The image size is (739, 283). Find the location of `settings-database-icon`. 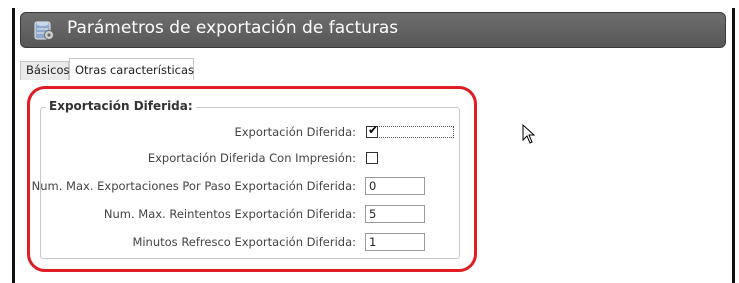

settings-database-icon is located at coordinates (44, 30).